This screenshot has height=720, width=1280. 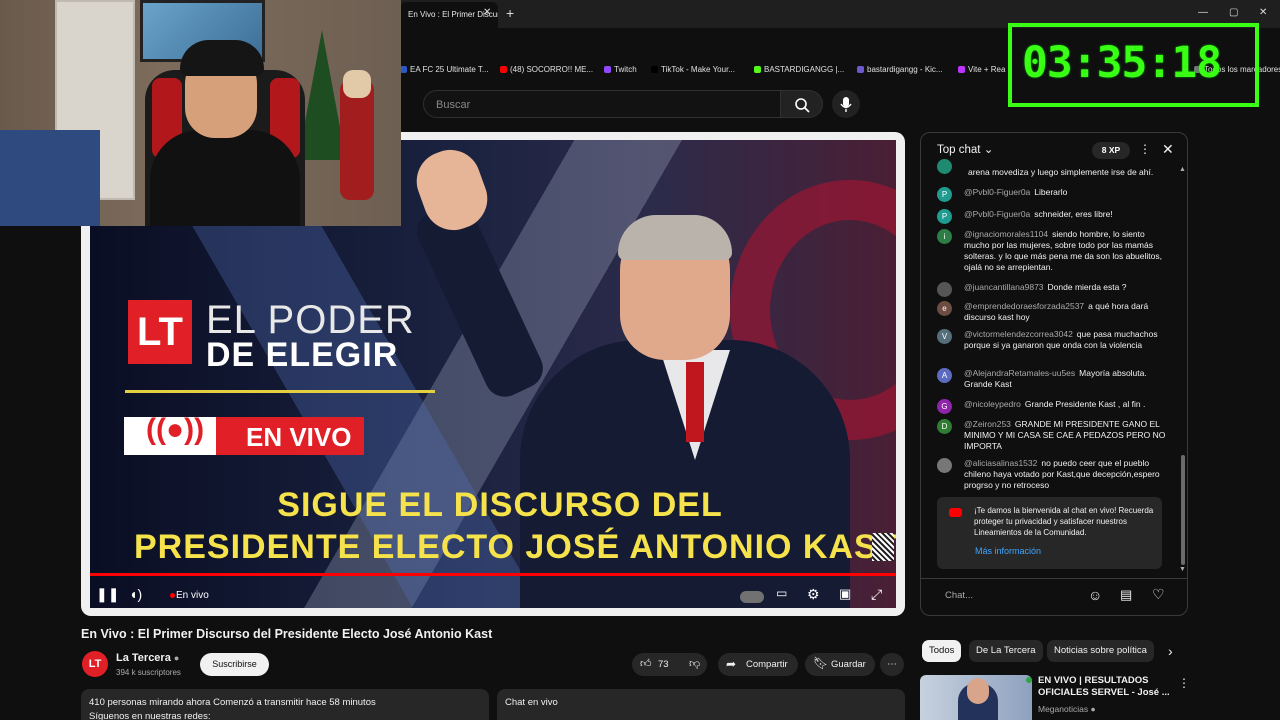 I want to click on volume-icon: ◖), so click(x=135, y=594).